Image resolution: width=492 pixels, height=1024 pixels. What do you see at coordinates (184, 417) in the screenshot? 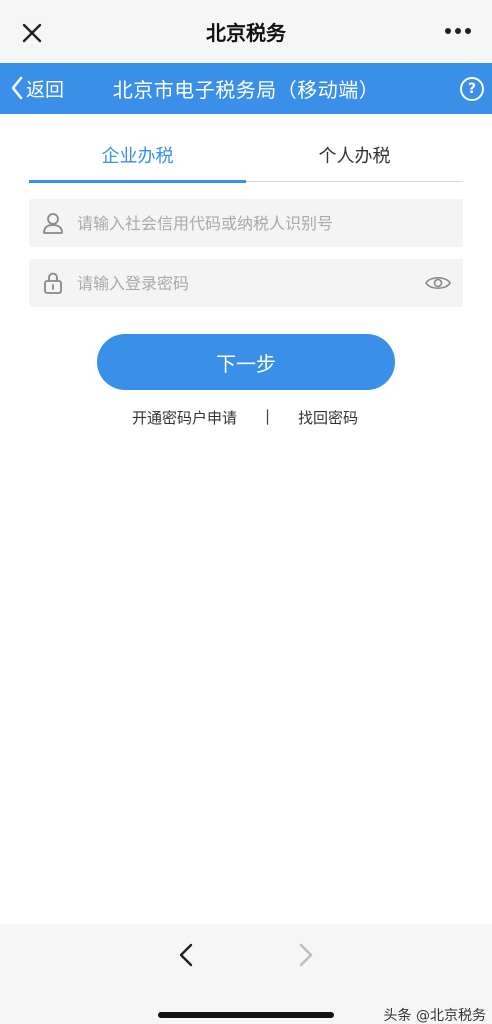
I see `apply-password-link: 开通密码户申请` at bounding box center [184, 417].